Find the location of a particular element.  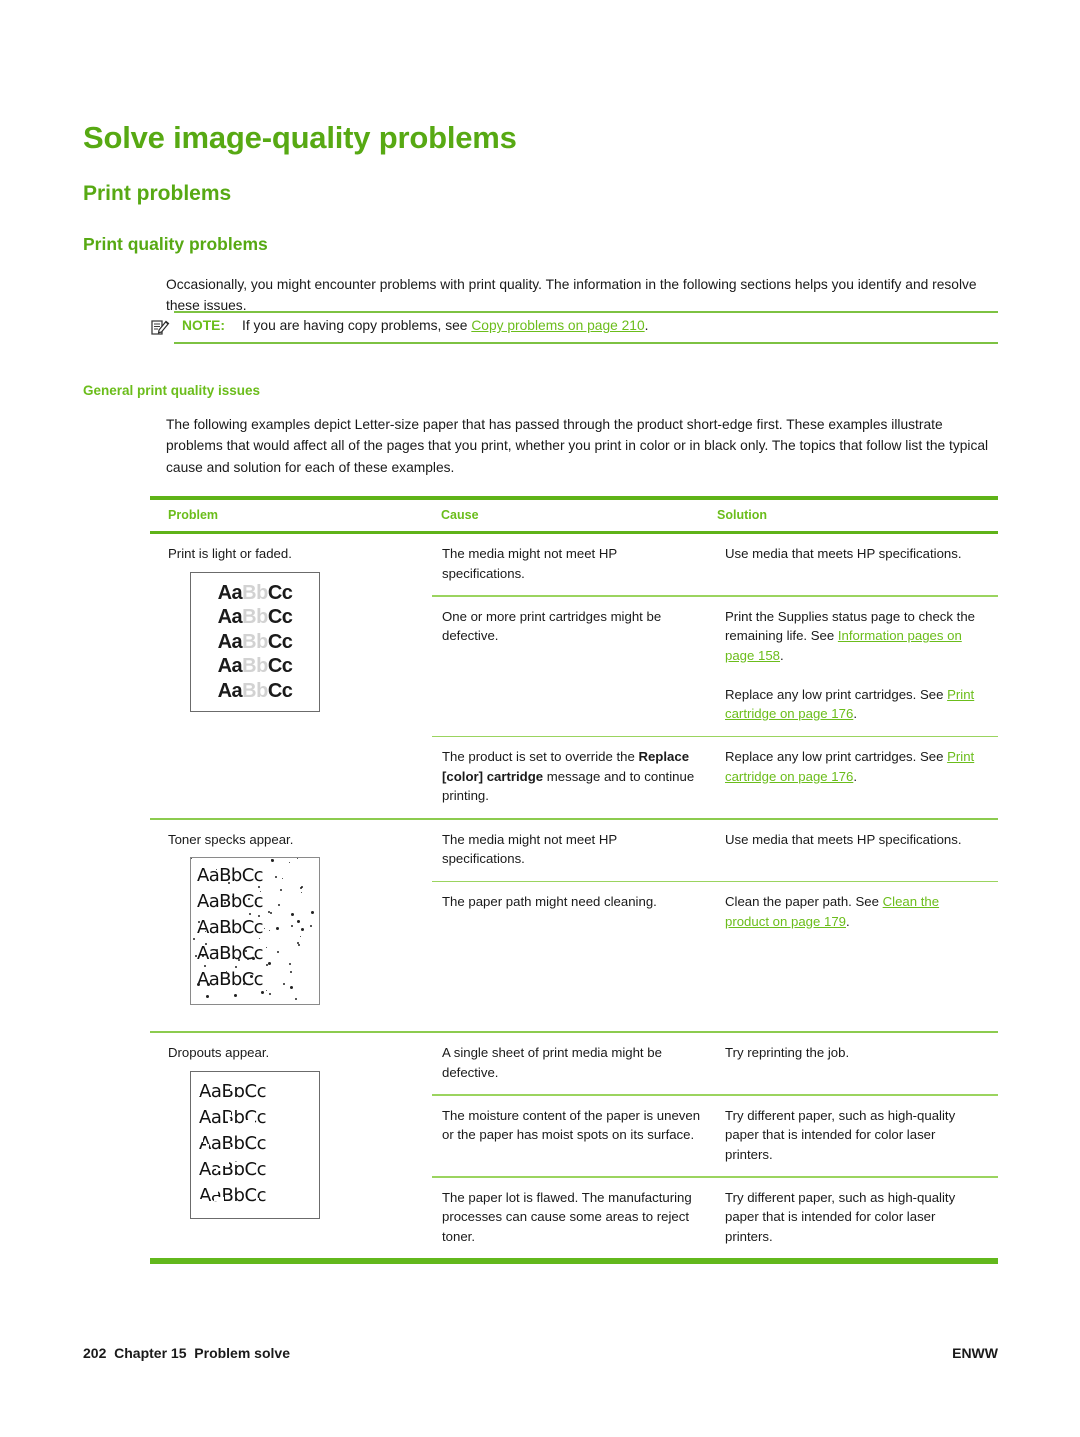

emphasis-text: Replace [color] cartridge is located at coordinates (566, 766).